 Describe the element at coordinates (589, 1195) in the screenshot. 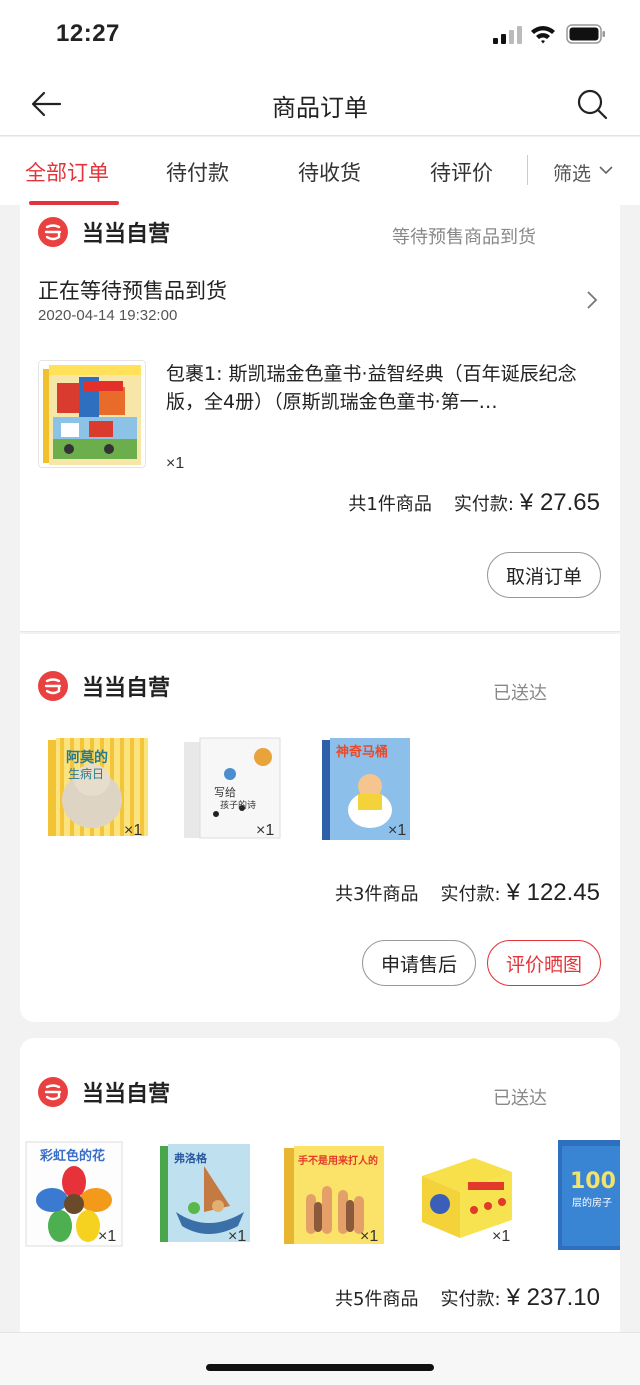

I see `product-image: 100 层的房子` at that location.